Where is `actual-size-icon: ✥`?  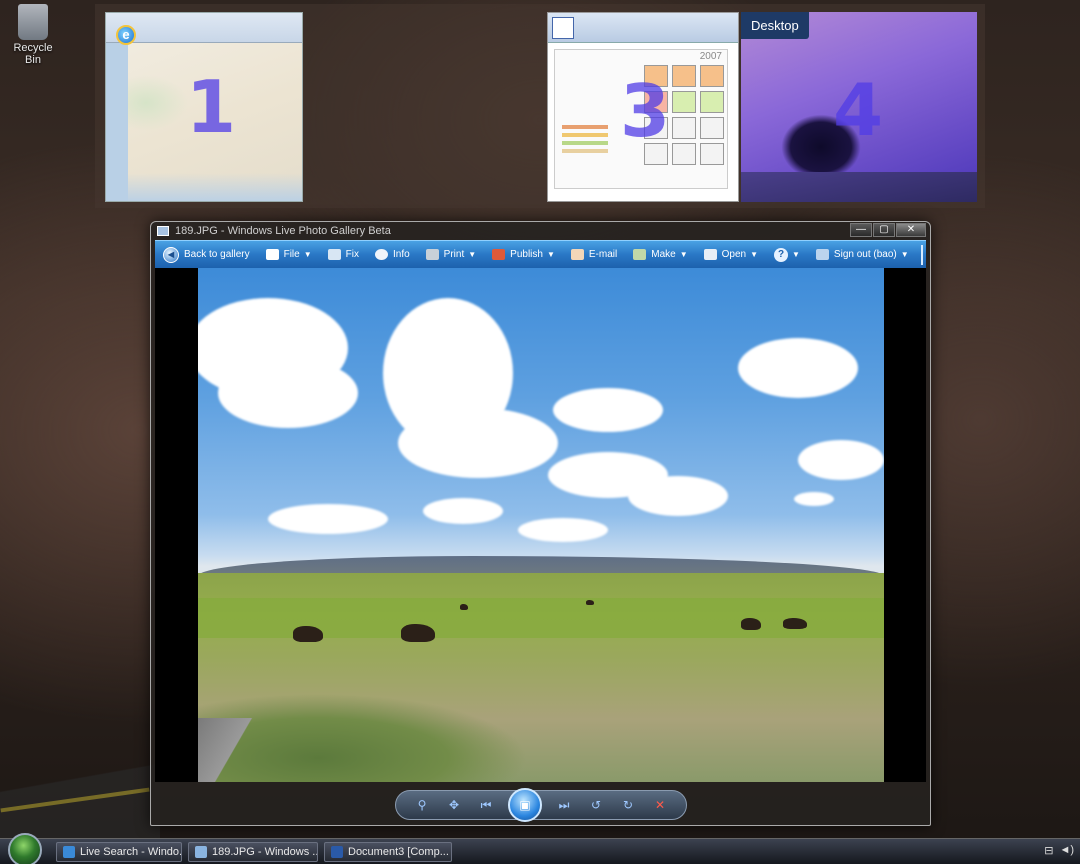
actual-size-icon: ✥ is located at coordinates (454, 805).